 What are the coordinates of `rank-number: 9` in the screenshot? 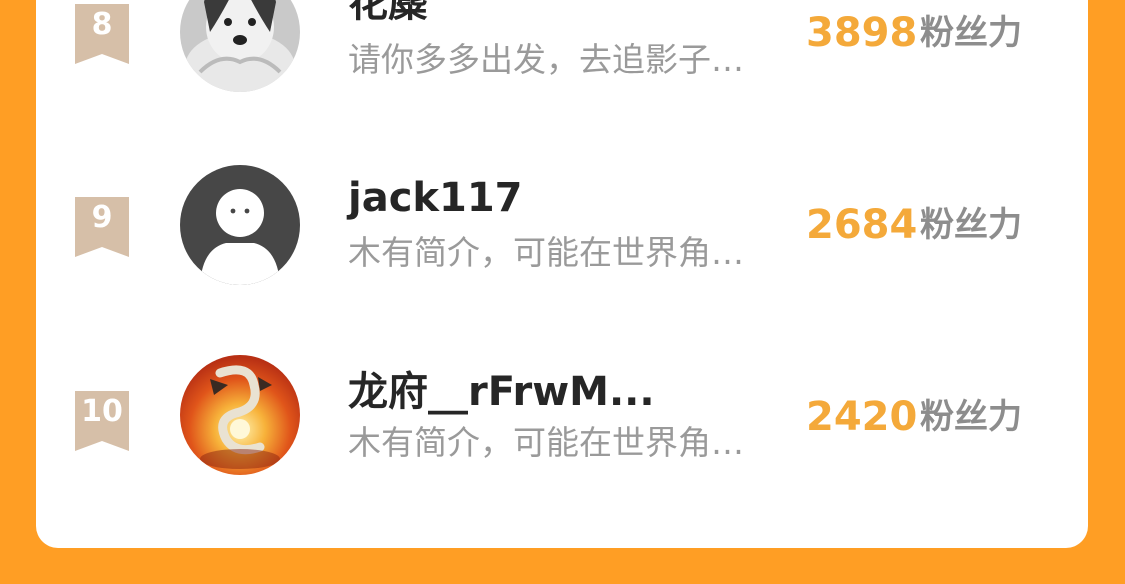 It's located at (102, 217).